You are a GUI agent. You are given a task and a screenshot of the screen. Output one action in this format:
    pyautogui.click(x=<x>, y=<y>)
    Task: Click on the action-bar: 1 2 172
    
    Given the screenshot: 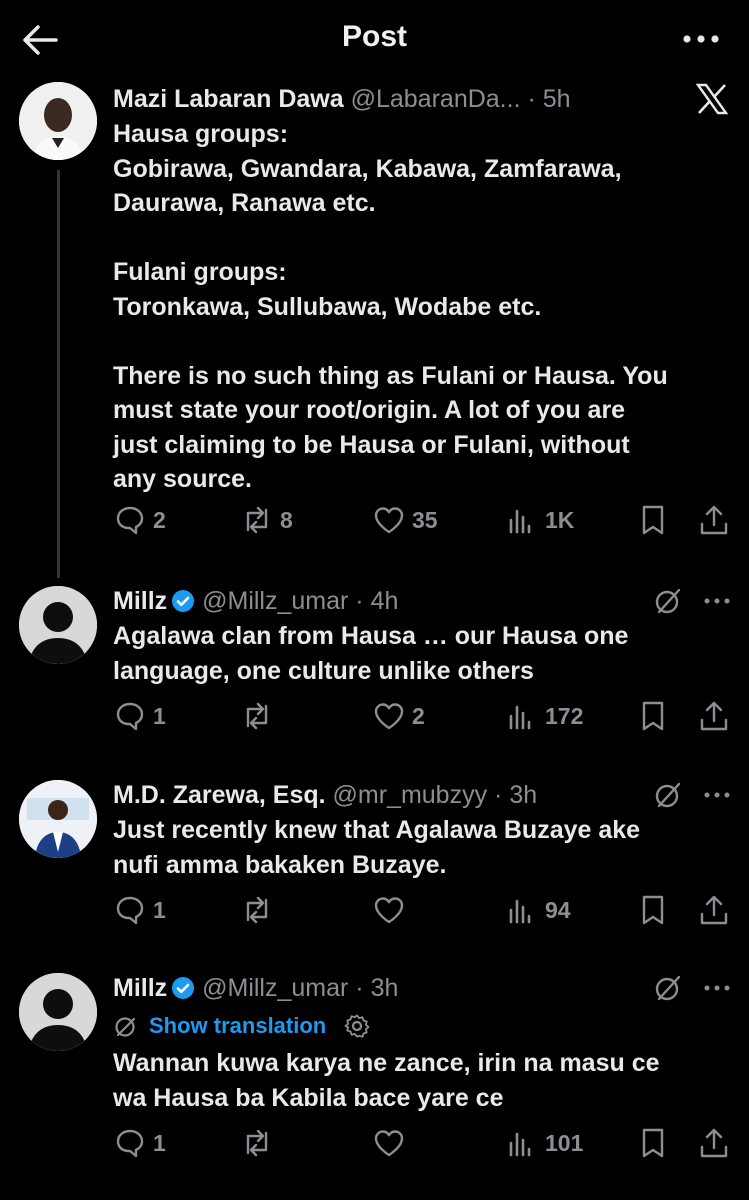 What is the action you would take?
    pyautogui.click(x=374, y=716)
    